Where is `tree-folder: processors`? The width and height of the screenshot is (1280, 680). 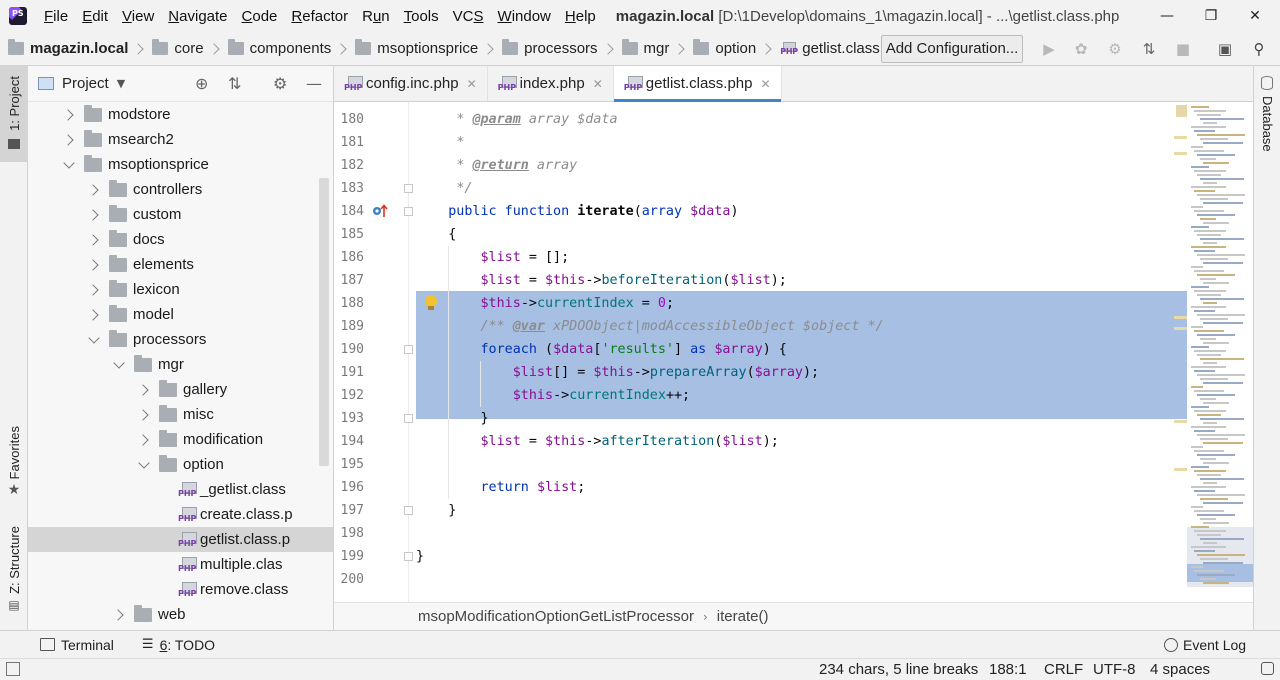
tree-folder: processors is located at coordinates (180, 339).